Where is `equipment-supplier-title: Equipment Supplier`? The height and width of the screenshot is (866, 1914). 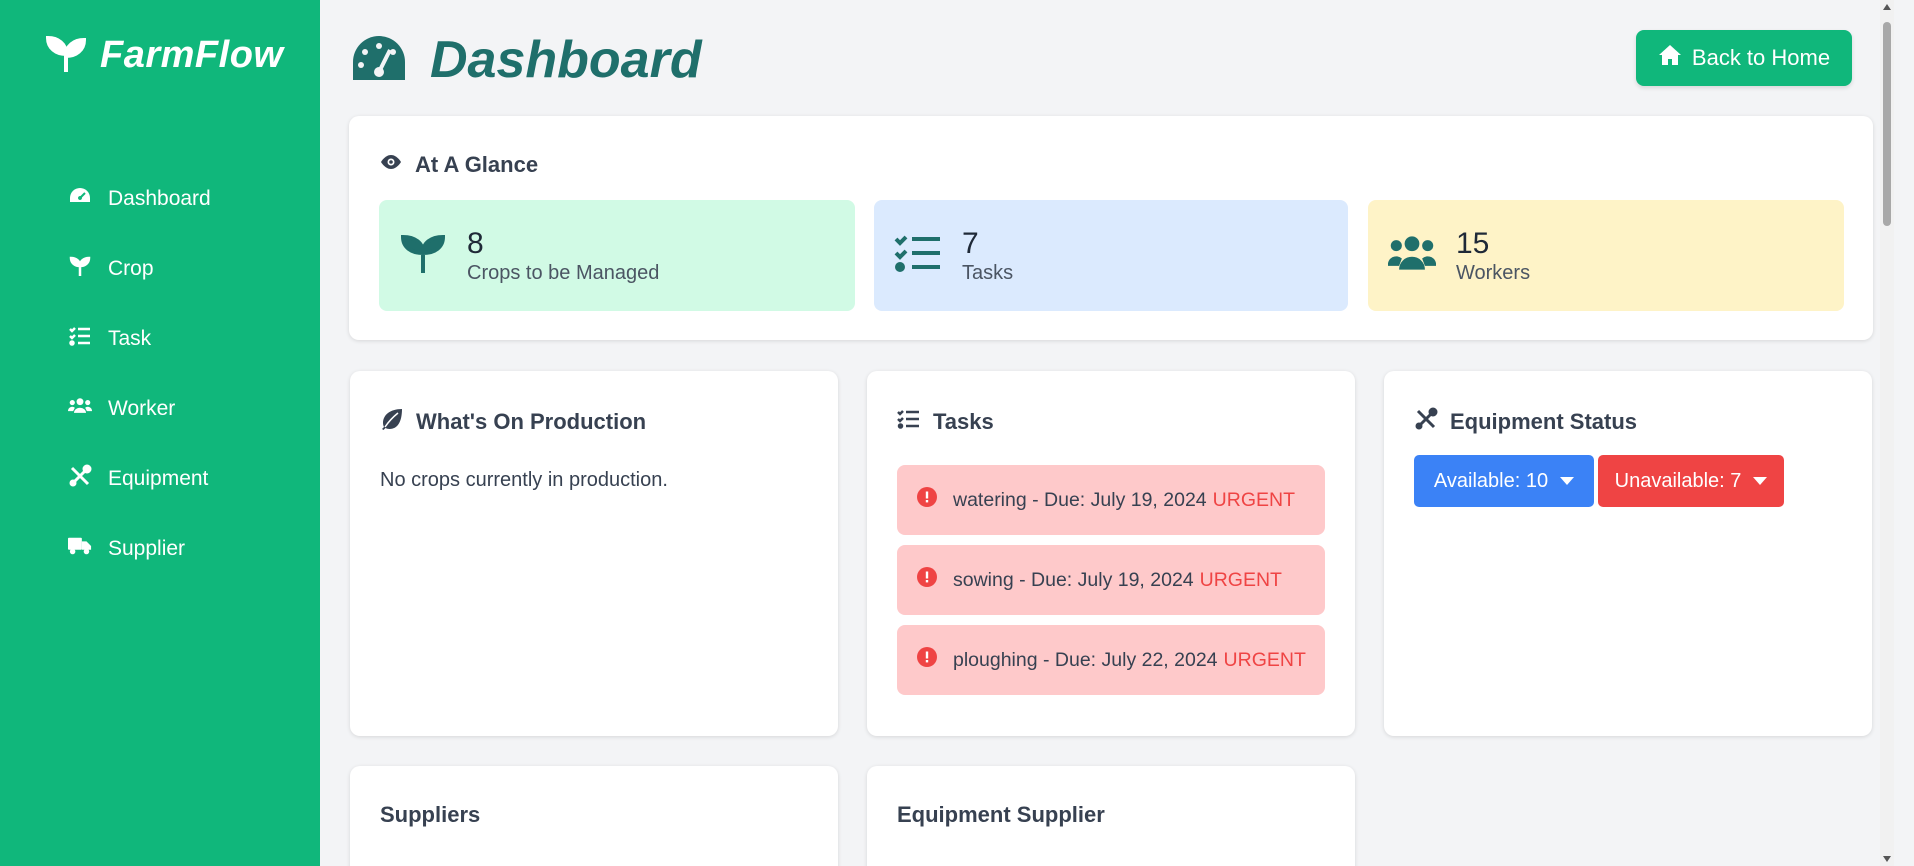 equipment-supplier-title: Equipment Supplier is located at coordinates (1001, 814).